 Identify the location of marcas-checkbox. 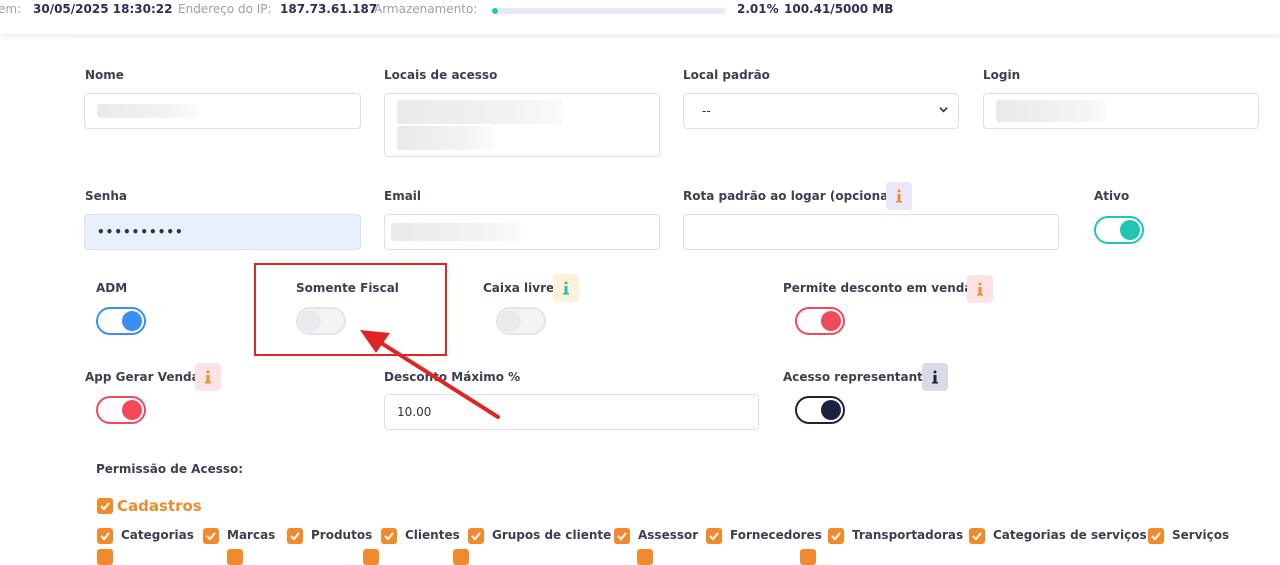
(211, 536).